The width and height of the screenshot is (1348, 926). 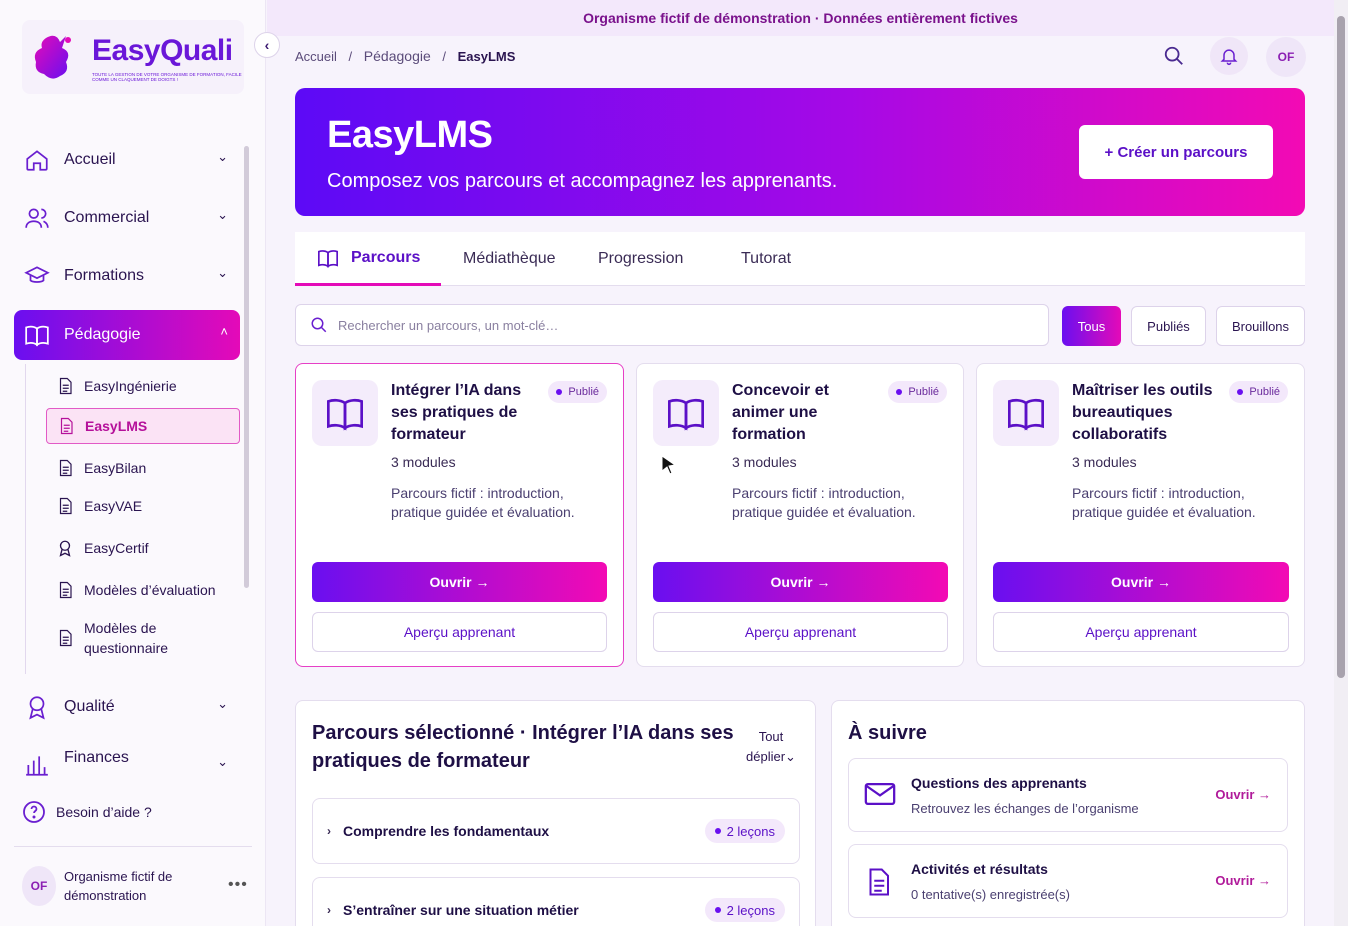 I want to click on logo-title: EasyQuali, so click(x=162, y=50).